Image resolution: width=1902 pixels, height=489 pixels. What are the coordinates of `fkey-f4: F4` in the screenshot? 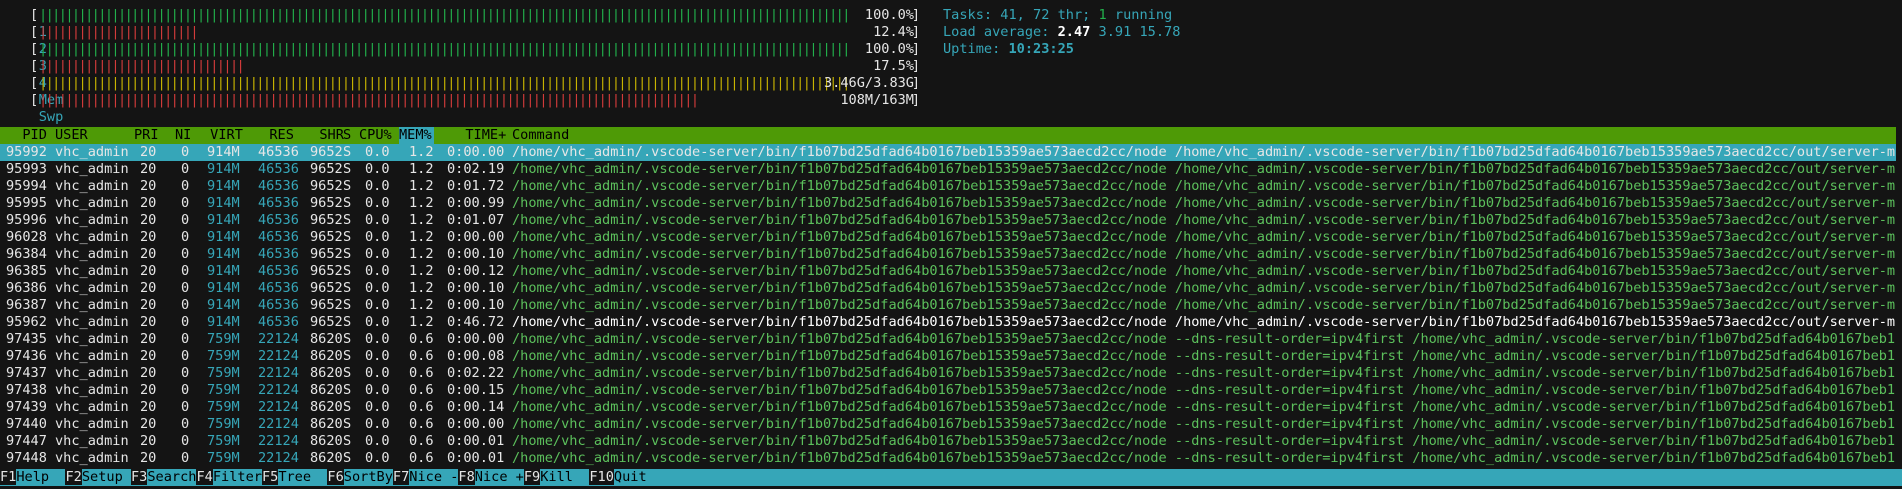 It's located at (204, 477).